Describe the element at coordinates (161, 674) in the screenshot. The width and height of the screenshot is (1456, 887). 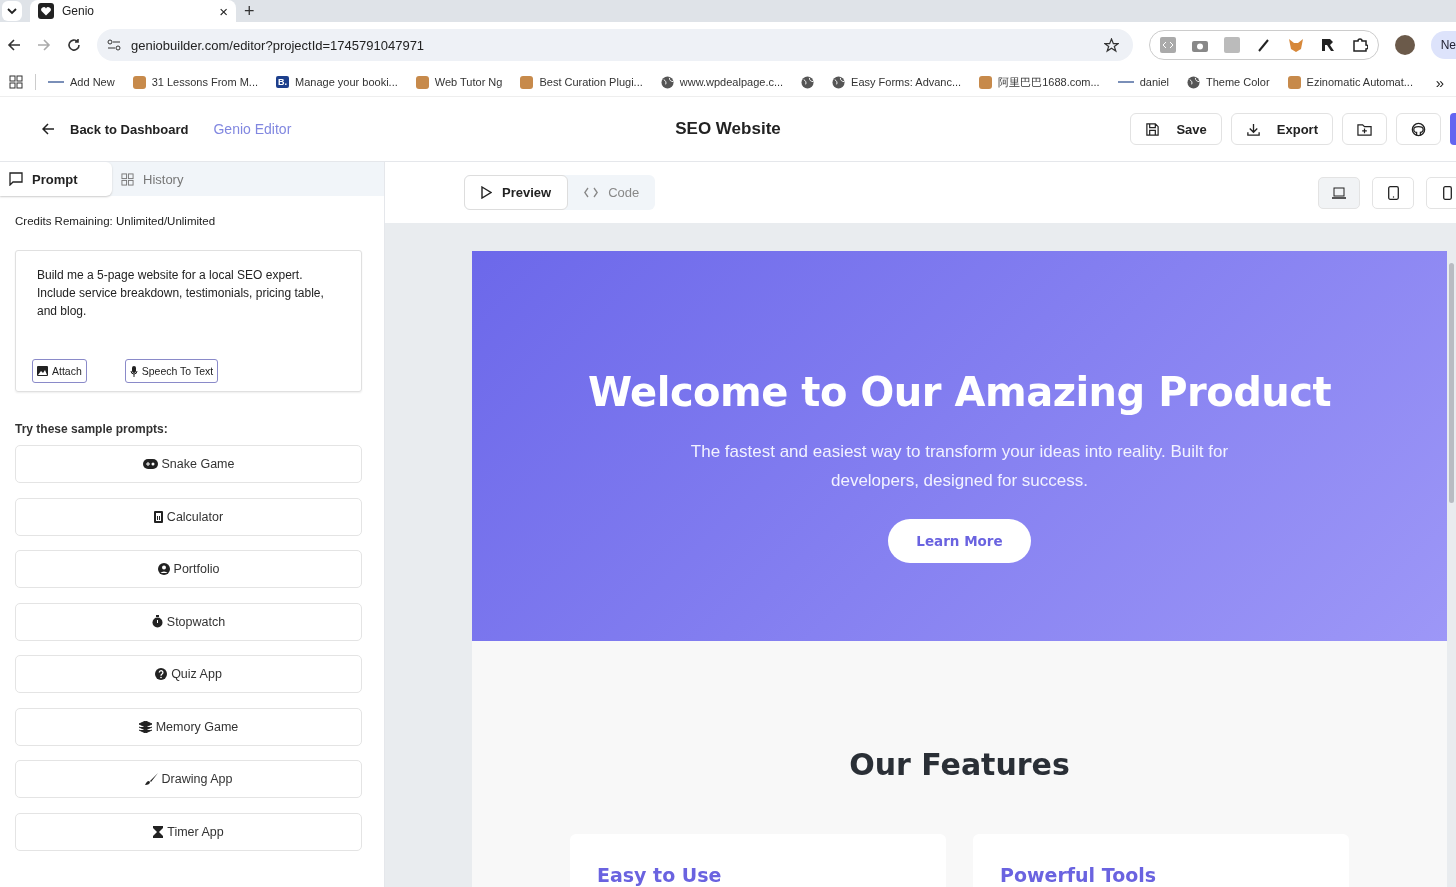
I see `question-icon` at that location.